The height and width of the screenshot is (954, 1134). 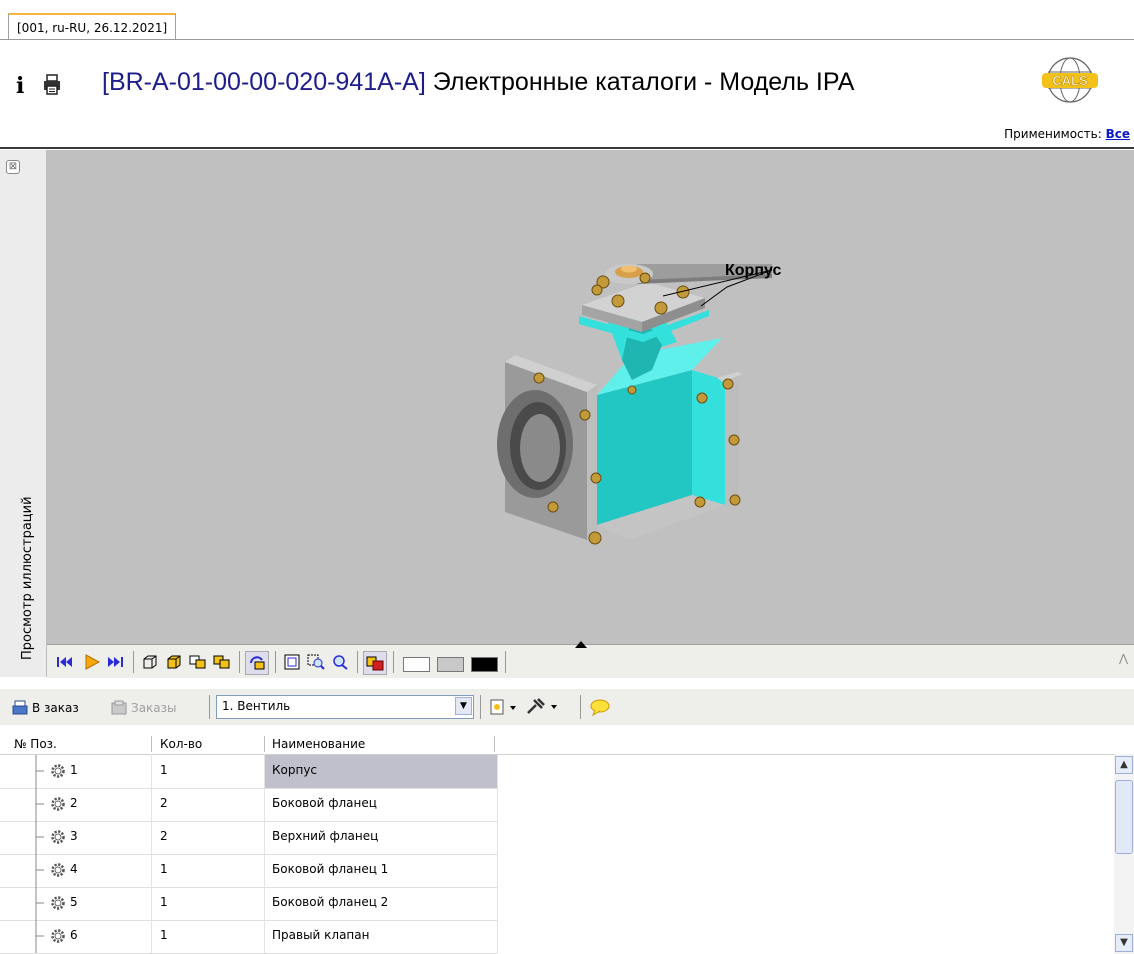 What do you see at coordinates (248, 838) in the screenshot?
I see `table-row: 3 2 Верхний фланец` at bounding box center [248, 838].